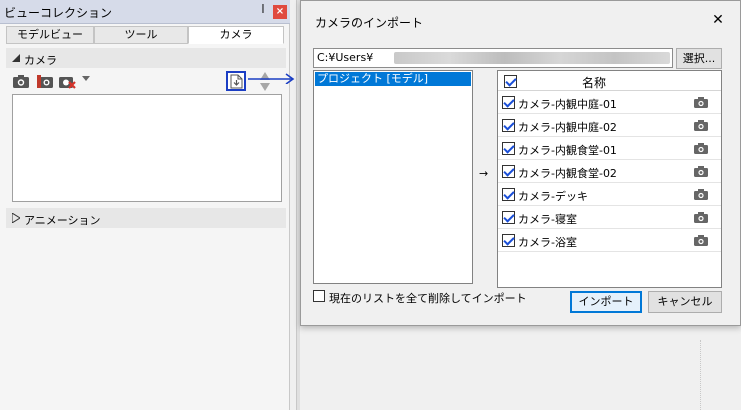  Describe the element at coordinates (567, 150) in the screenshot. I see `camera-name: カメラ-内観食堂-01` at that location.